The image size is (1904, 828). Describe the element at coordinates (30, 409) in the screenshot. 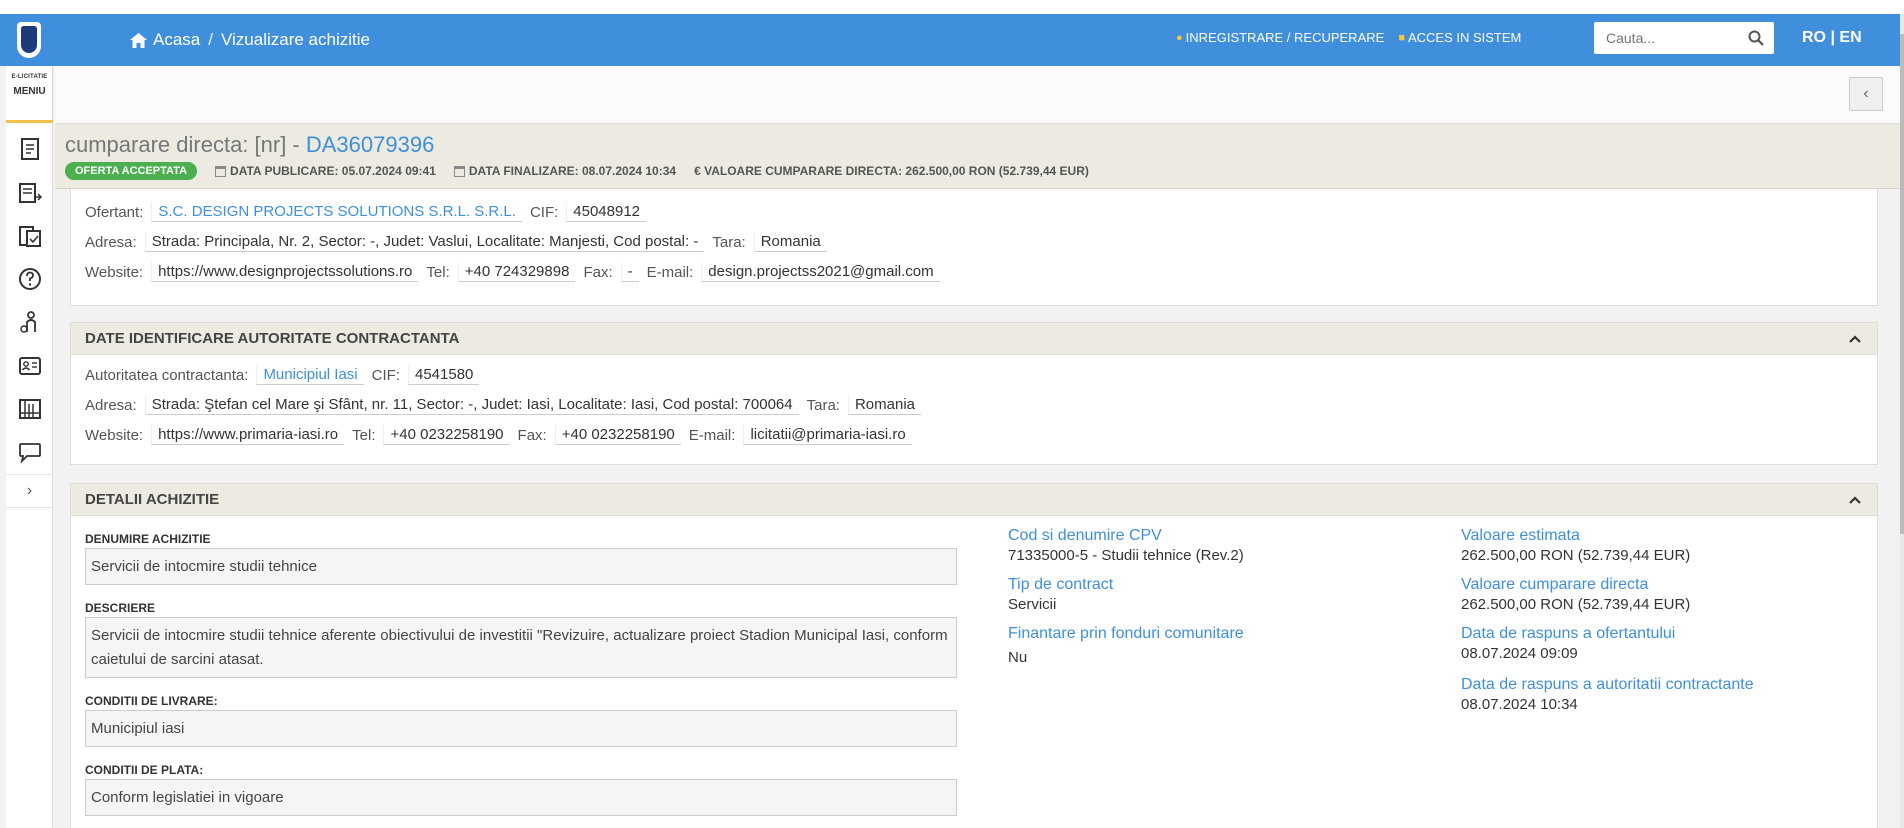

I see `catalog-icon` at that location.